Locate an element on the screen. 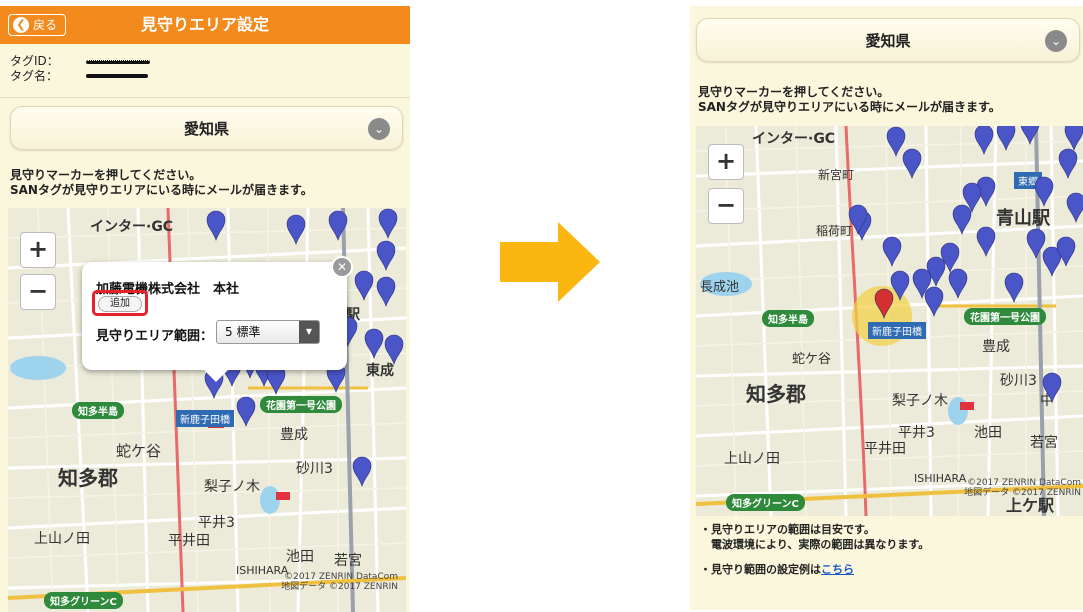 The height and width of the screenshot is (612, 1083). add-button: 追加 is located at coordinates (120, 304).